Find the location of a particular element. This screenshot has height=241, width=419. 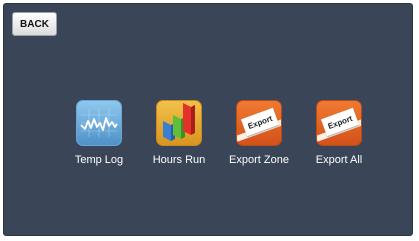

temp-log-button: Temp Log is located at coordinates (99, 136).